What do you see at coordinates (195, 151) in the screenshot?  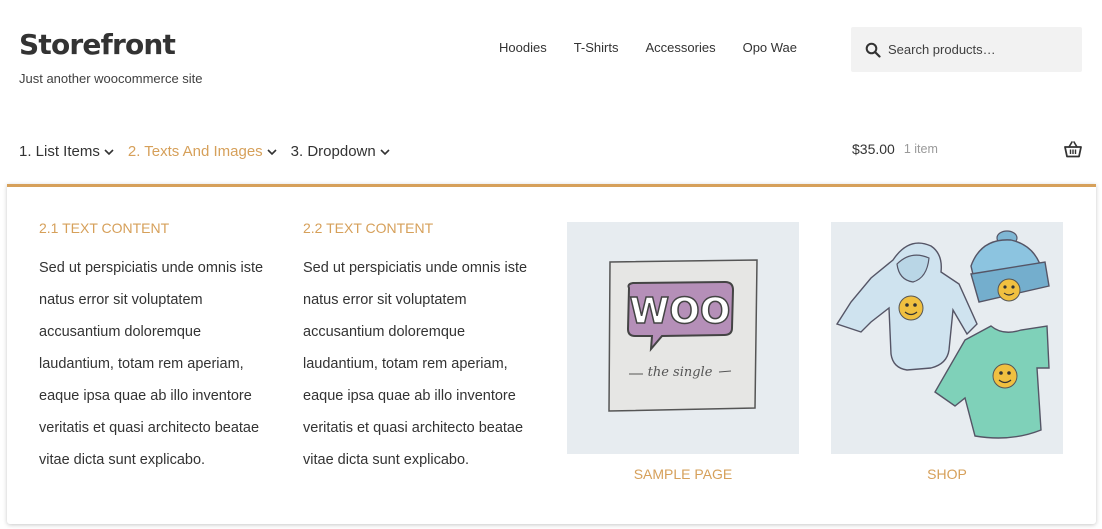 I see `menu-item-label: 2. Texts And Images` at bounding box center [195, 151].